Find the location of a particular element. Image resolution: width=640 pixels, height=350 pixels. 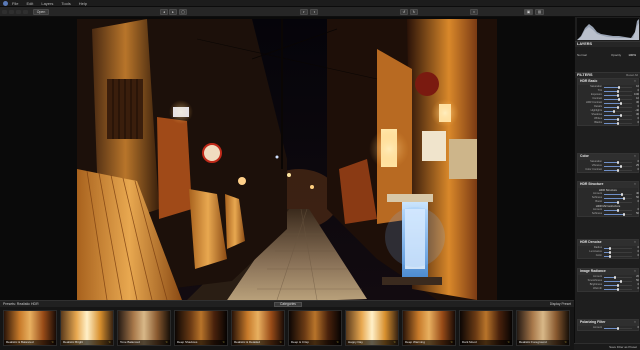

menu-layers: Layers is located at coordinates (47, 3).